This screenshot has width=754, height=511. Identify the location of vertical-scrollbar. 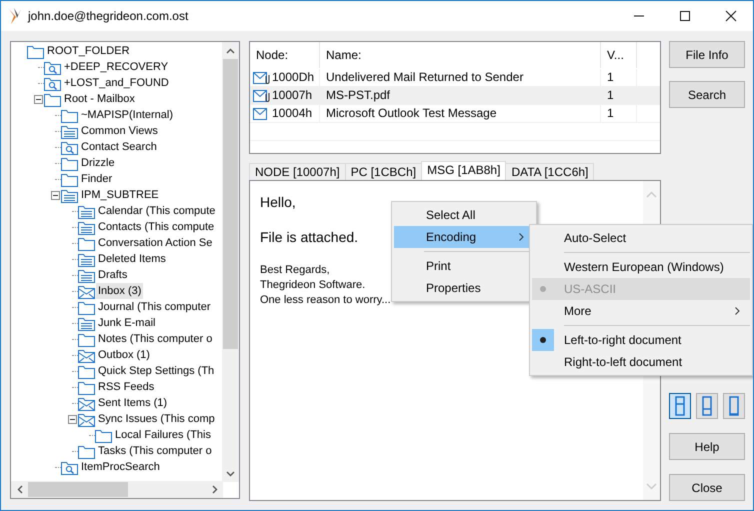
(230, 262).